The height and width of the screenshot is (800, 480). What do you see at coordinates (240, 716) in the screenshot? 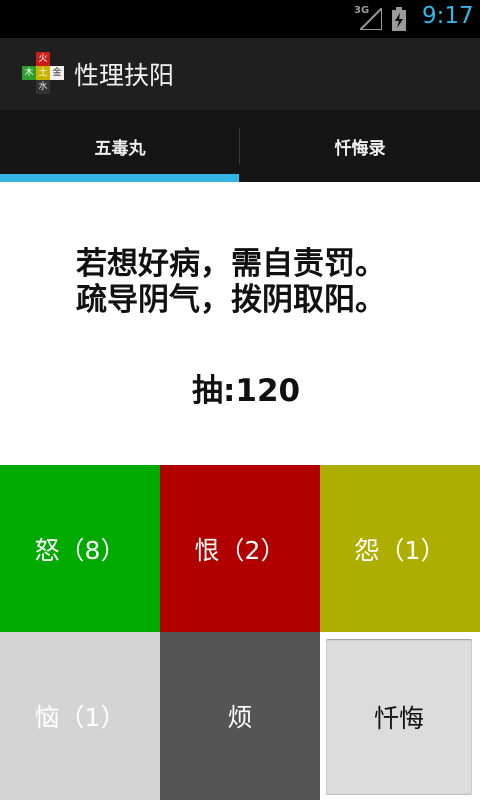
I see `annoyance-button: 烦` at bounding box center [240, 716].